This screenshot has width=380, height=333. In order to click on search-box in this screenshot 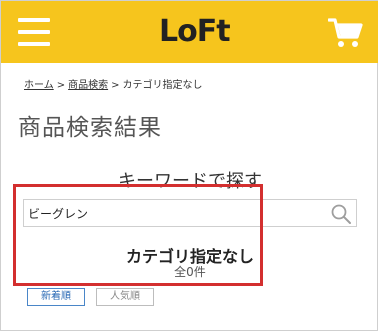, I will do `click(190, 213)`.